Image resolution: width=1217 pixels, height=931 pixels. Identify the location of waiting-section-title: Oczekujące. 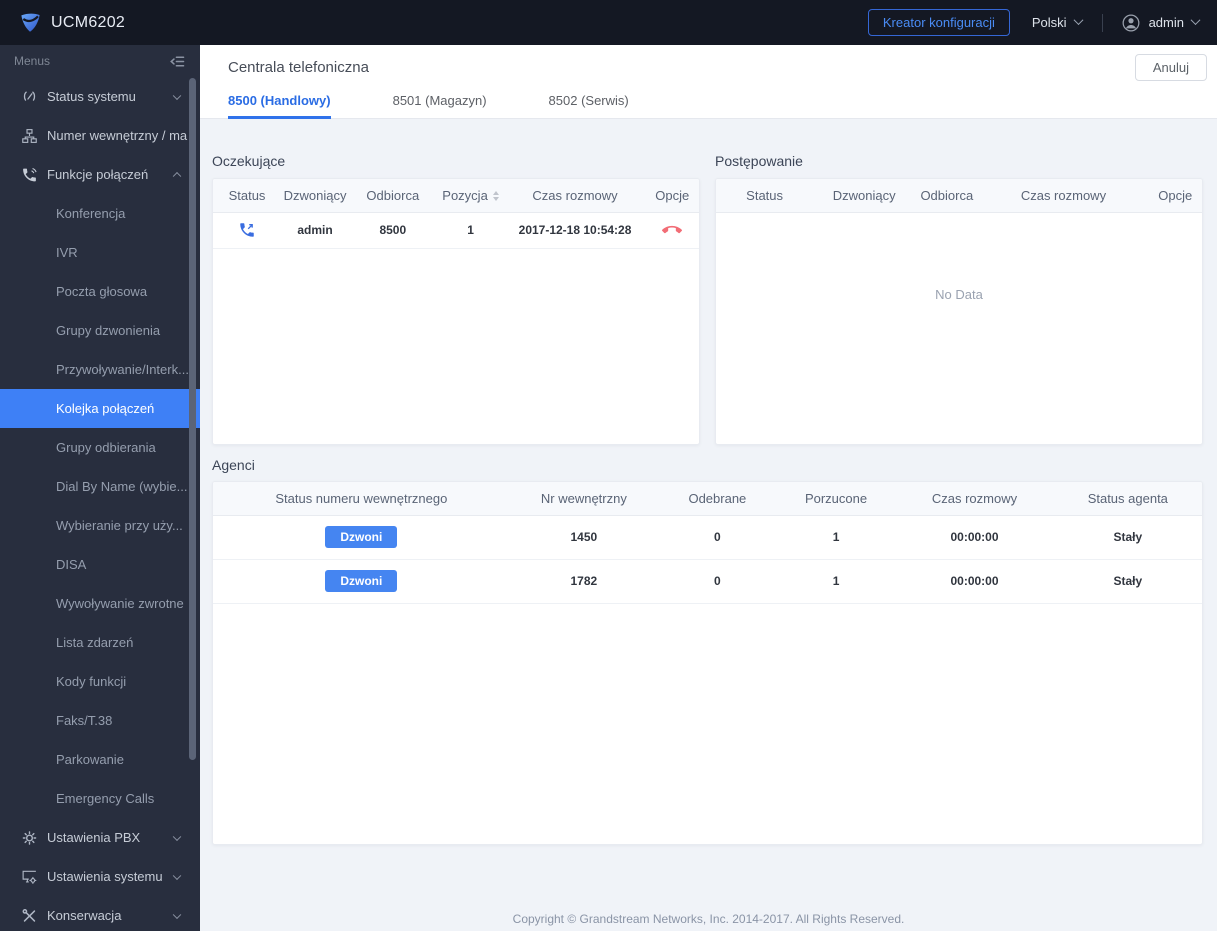
(249, 161).